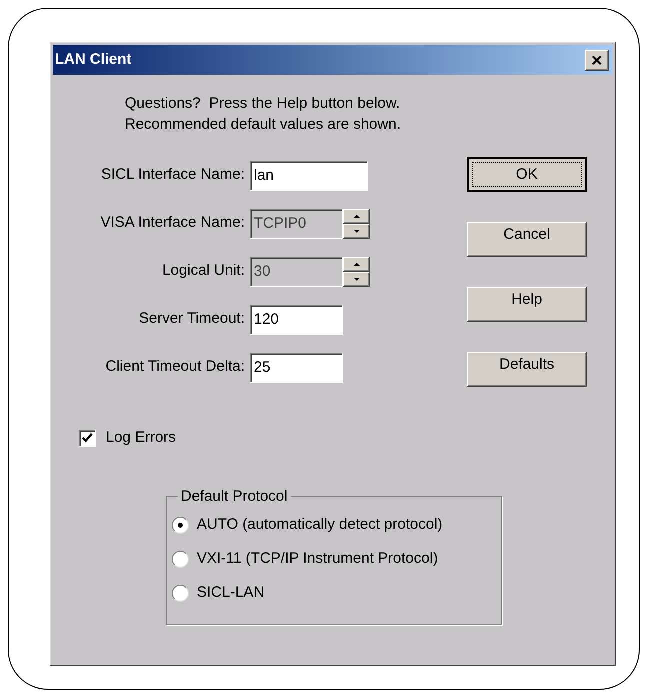  What do you see at coordinates (527, 239) in the screenshot?
I see `dialog-button: Cancel` at bounding box center [527, 239].